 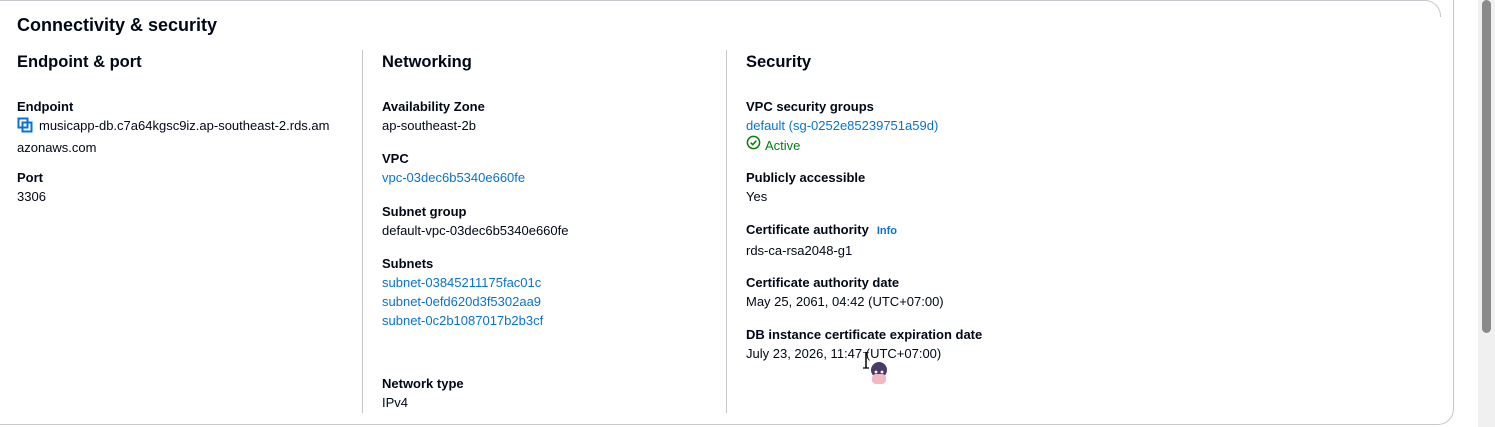 I want to click on network-type-value: IPv4, so click(x=395, y=402).